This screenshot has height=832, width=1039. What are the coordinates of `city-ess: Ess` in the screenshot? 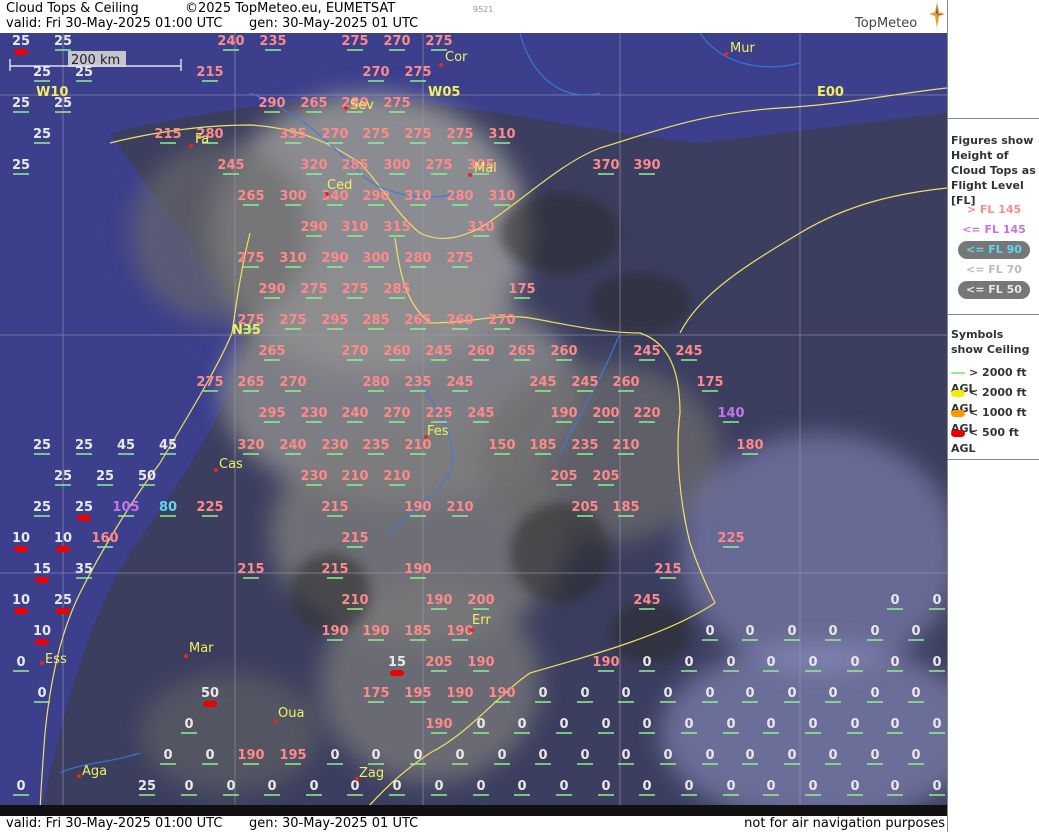 It's located at (53, 659).